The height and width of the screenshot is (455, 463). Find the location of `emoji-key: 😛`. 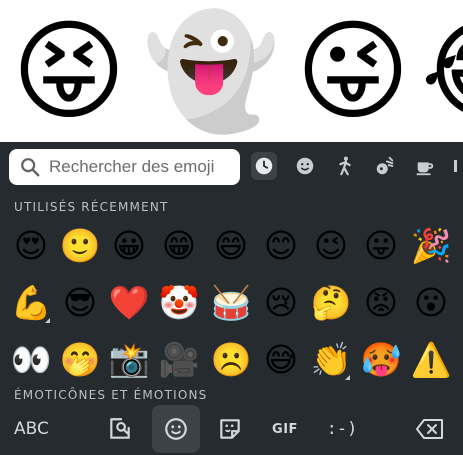

emoji-key: 😛 is located at coordinates (381, 245).